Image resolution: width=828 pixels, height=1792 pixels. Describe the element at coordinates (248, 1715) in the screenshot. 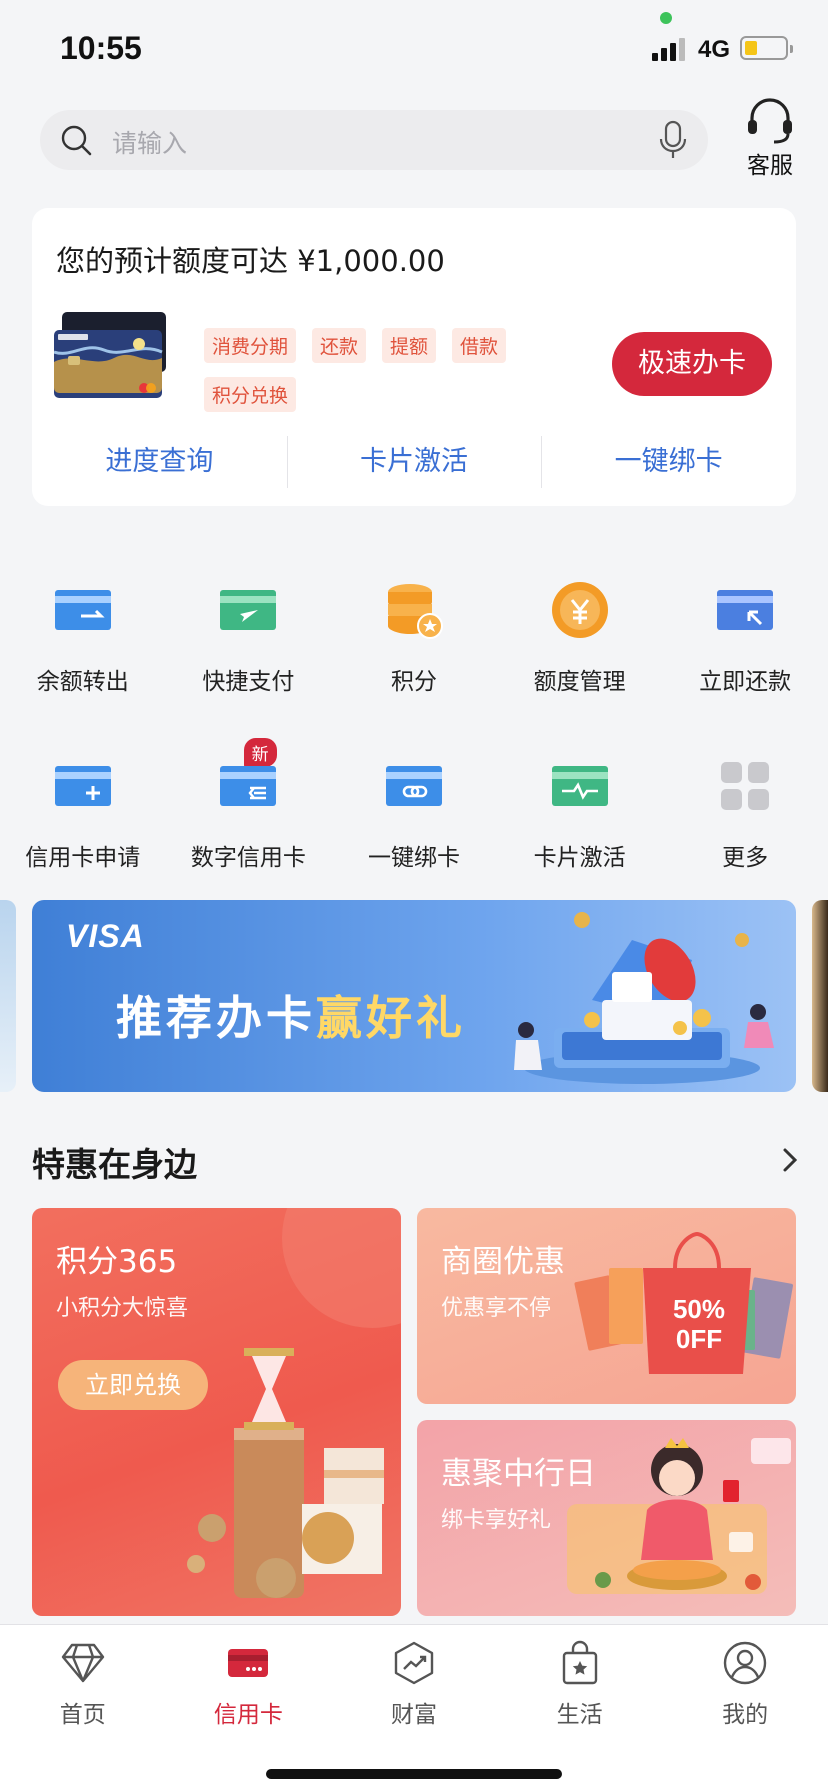

I see `tab-label: 信用卡` at that location.